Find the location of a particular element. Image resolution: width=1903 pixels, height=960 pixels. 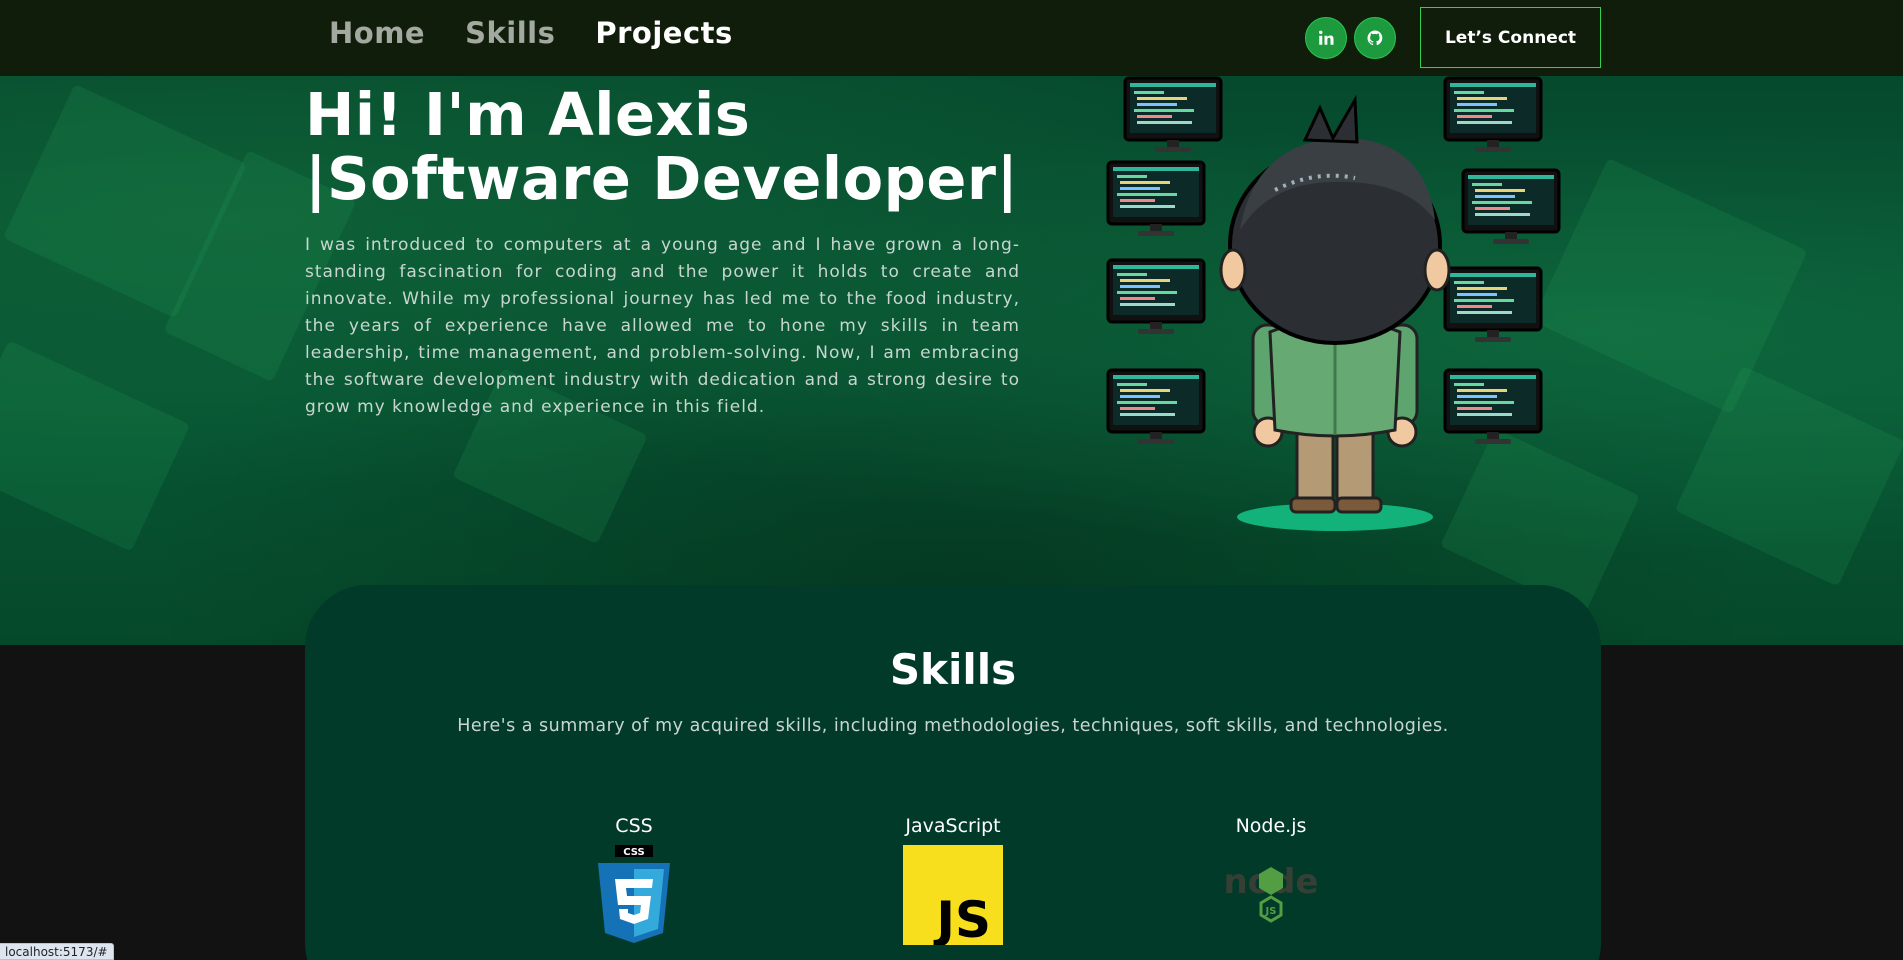

developer-illustration is located at coordinates (1333, 303).